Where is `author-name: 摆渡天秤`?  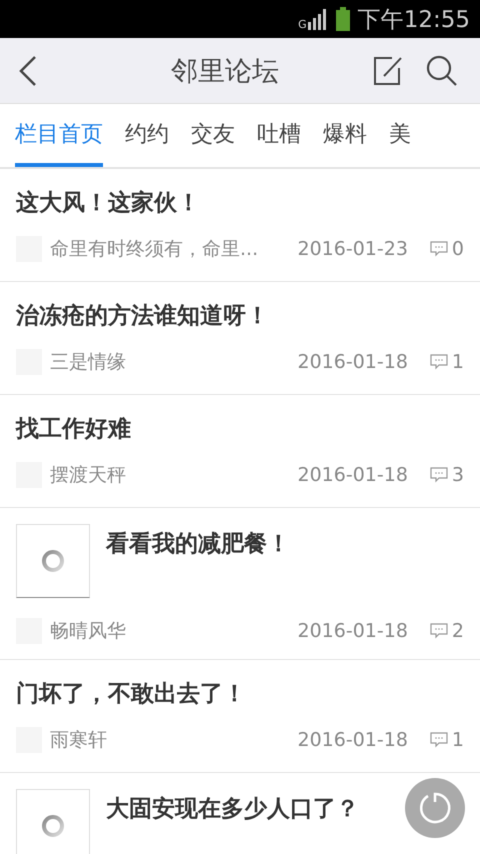
author-name: 摆渡天秤 is located at coordinates (88, 475).